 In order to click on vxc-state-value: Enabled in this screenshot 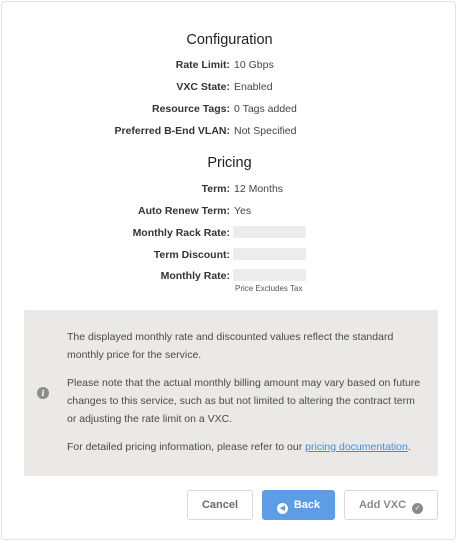, I will do `click(253, 87)`.